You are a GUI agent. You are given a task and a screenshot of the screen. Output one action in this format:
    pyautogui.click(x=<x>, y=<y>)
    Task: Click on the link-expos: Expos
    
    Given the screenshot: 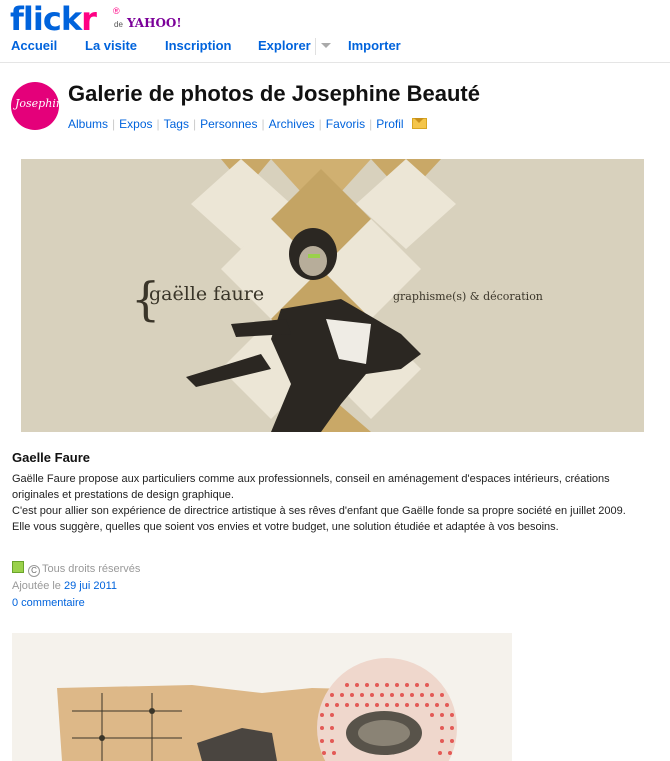 What is the action you would take?
    pyautogui.click(x=135, y=124)
    